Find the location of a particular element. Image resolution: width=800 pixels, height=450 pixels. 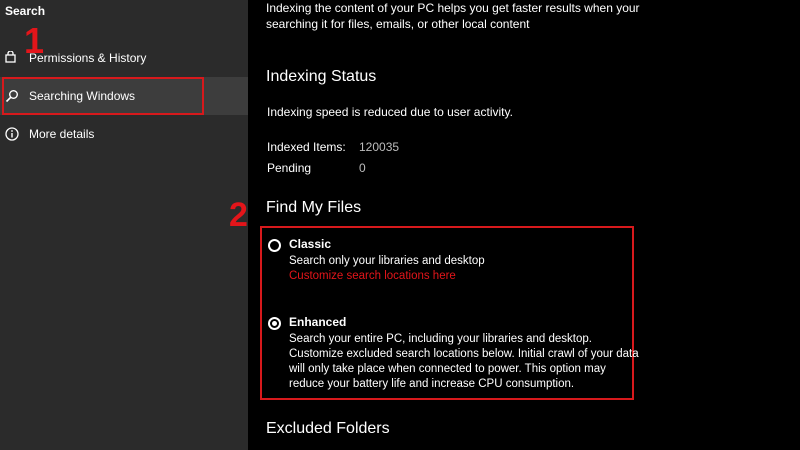

annotation-number-1: 1 is located at coordinates (34, 40).